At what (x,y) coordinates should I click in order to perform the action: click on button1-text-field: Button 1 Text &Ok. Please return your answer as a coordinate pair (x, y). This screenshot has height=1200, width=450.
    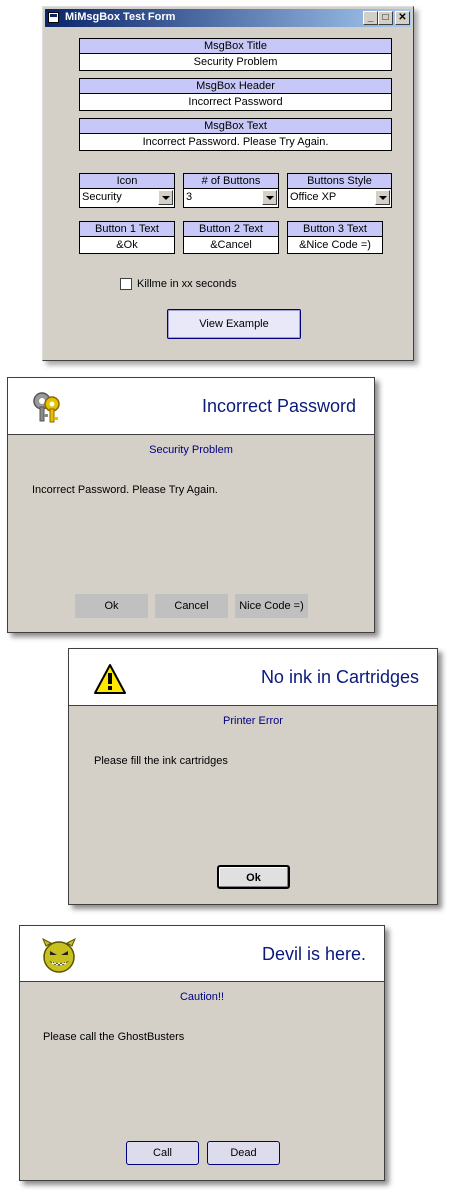
    Looking at the image, I should click on (127, 237).